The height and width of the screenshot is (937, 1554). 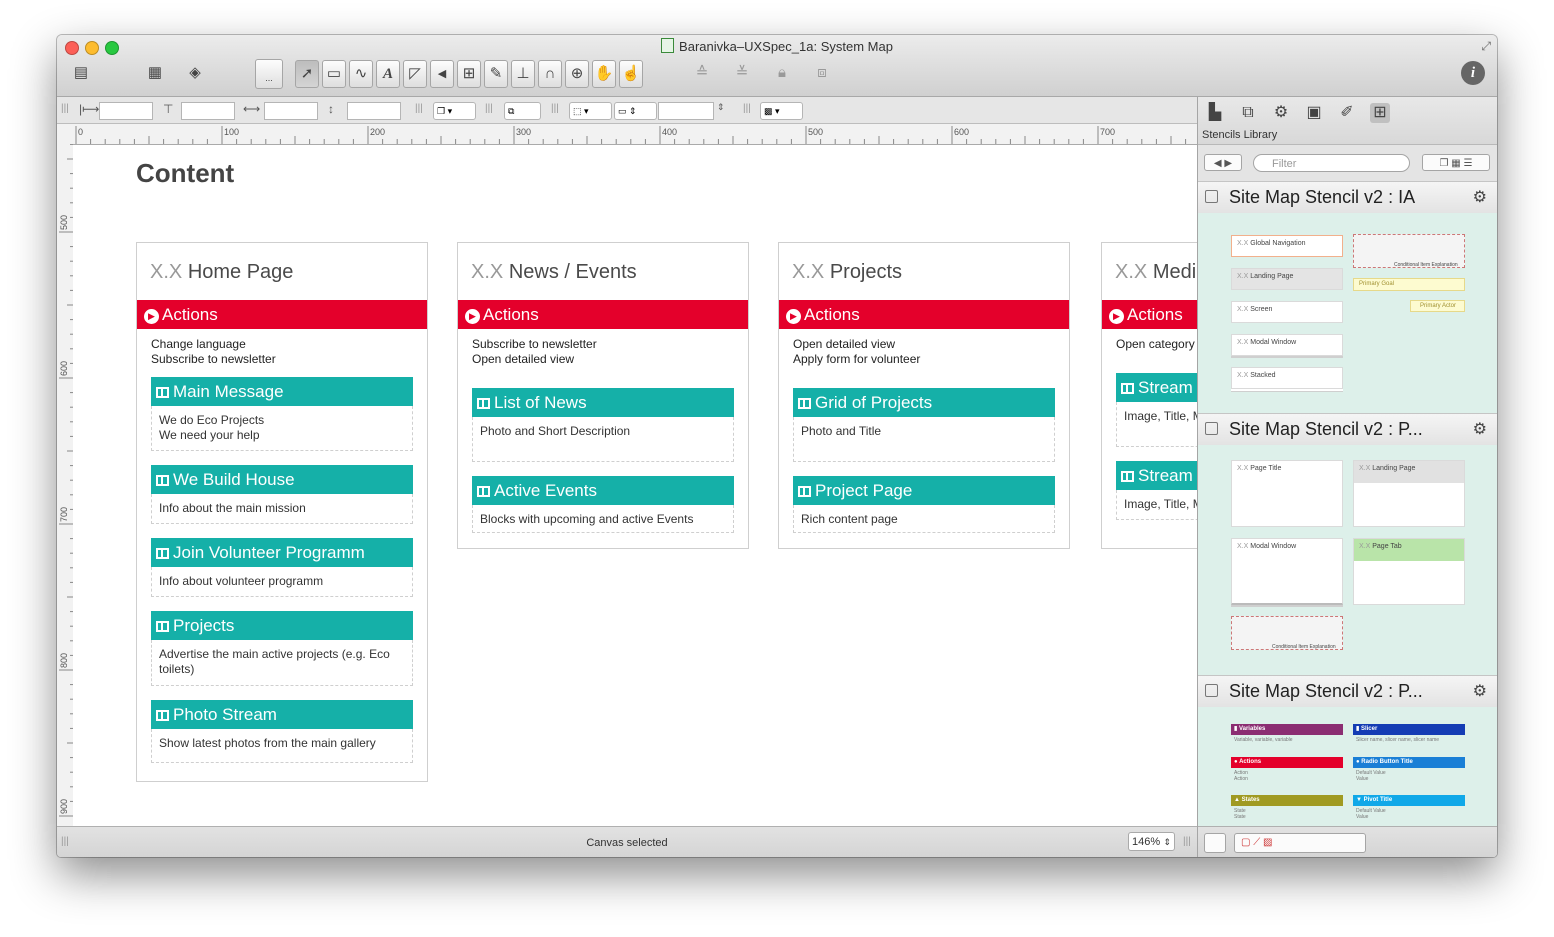 I want to click on pointer-tool-icon: ➚, so click(x=307, y=74).